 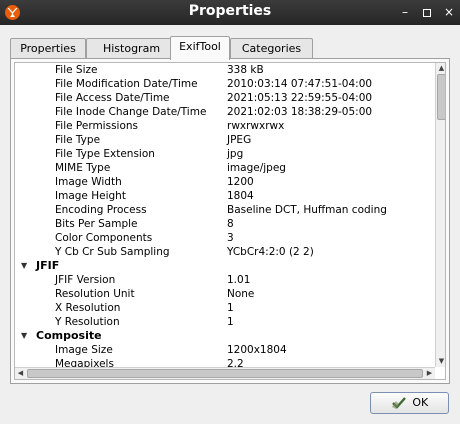 I want to click on exif-row: JFIF Version 1.01, so click(x=225, y=280).